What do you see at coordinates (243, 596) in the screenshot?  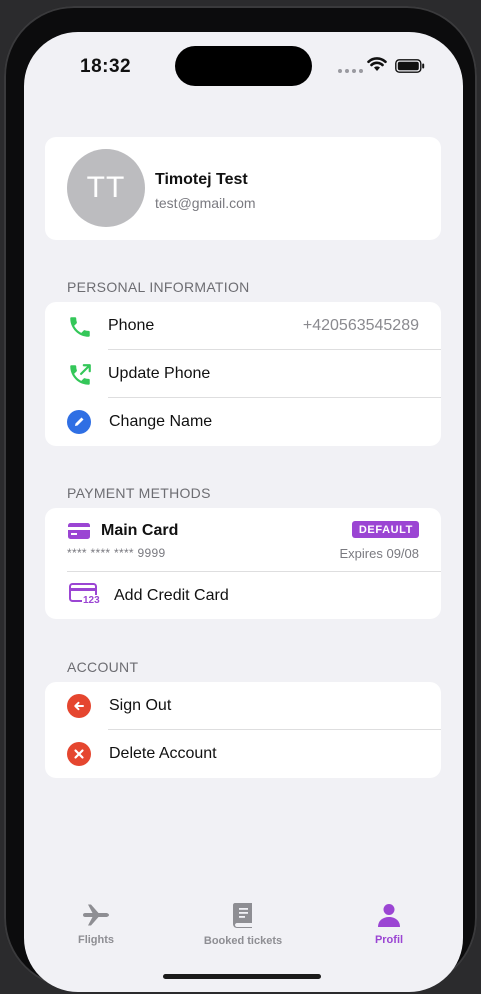 I see `add-credit-card-row: 123 Add Credit Card` at bounding box center [243, 596].